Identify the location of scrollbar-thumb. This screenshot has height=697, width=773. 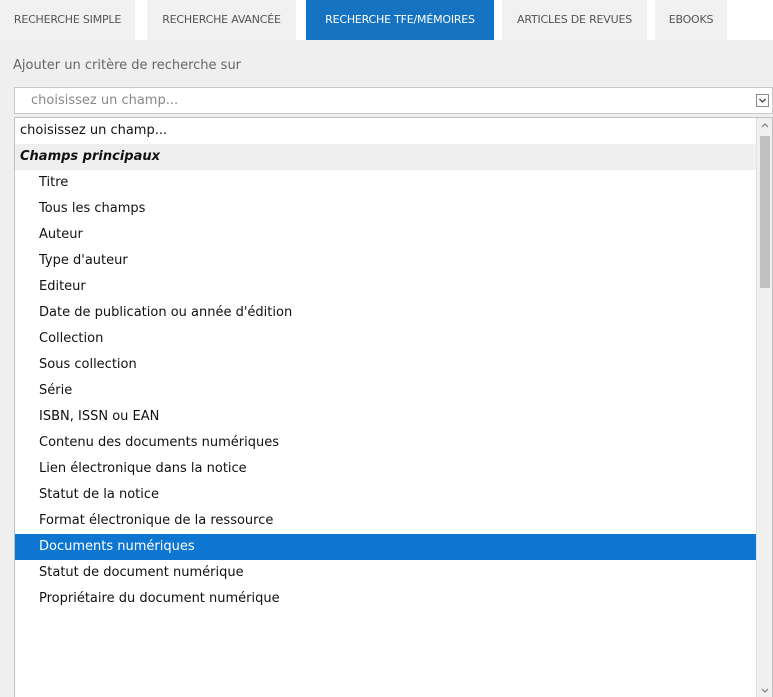
(765, 212).